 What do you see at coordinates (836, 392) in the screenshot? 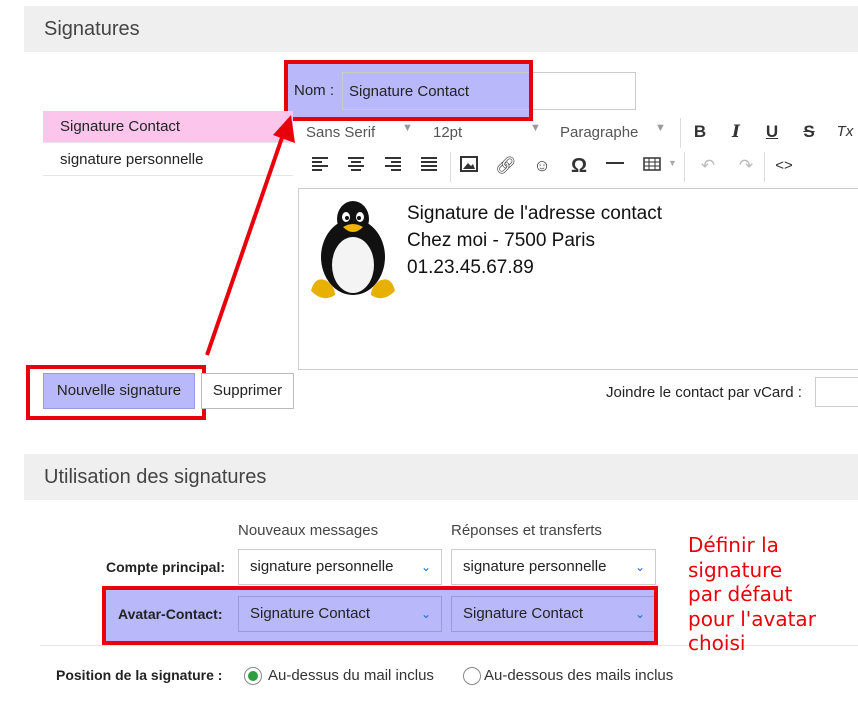
I see `vcard-input` at bounding box center [836, 392].